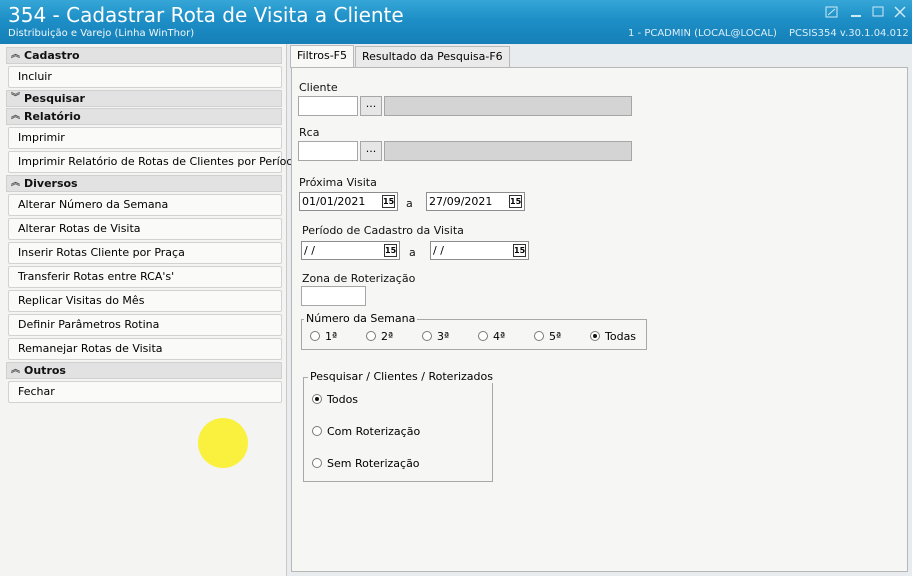 The image size is (912, 576). I want to click on periodo-from-input: / / 15, so click(350, 250).